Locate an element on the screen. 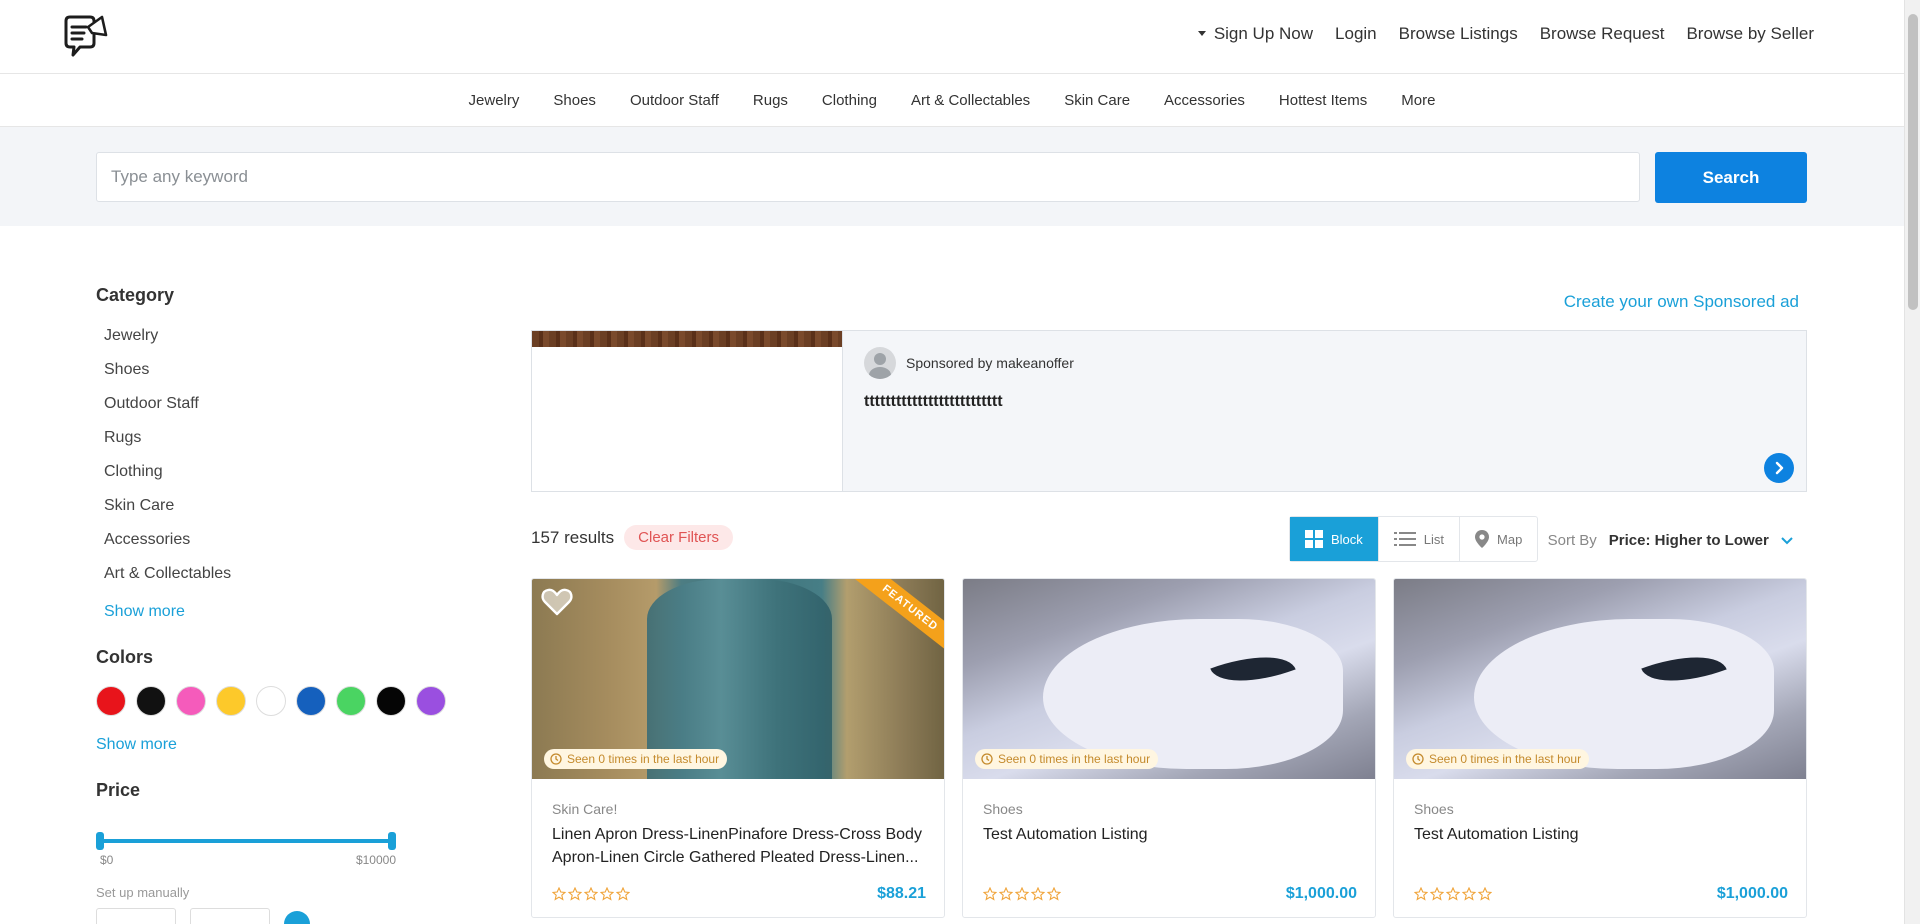 The height and width of the screenshot is (924, 1920). site-logo is located at coordinates (85, 37).